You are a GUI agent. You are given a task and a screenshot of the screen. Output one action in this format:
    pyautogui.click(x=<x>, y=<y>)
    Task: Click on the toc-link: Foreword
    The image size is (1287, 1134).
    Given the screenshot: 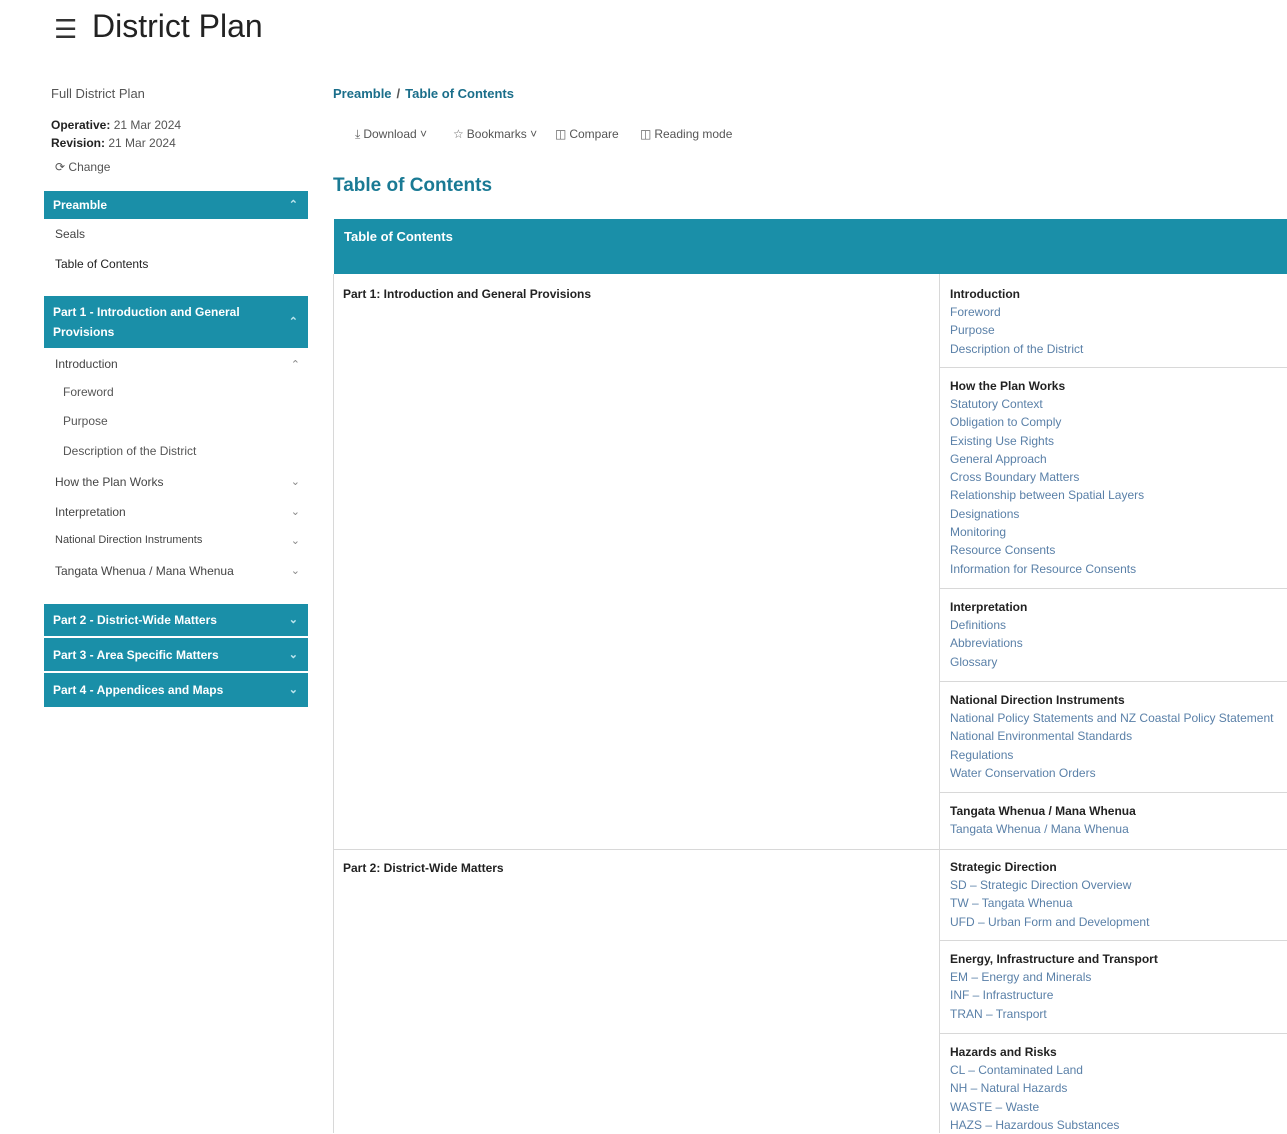 What is the action you would take?
    pyautogui.click(x=1118, y=312)
    